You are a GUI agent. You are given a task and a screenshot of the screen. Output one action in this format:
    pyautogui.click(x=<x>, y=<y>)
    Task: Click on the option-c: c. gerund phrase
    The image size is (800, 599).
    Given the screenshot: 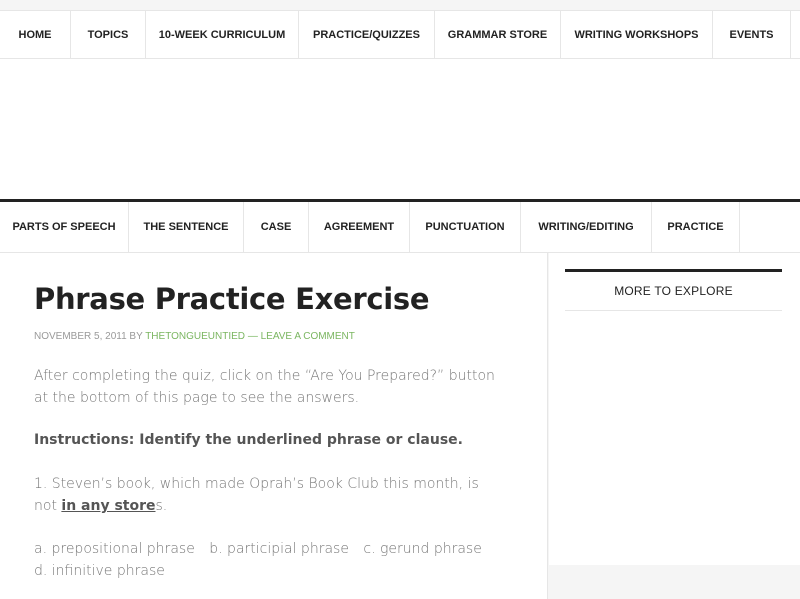 What is the action you would take?
    pyautogui.click(x=422, y=549)
    